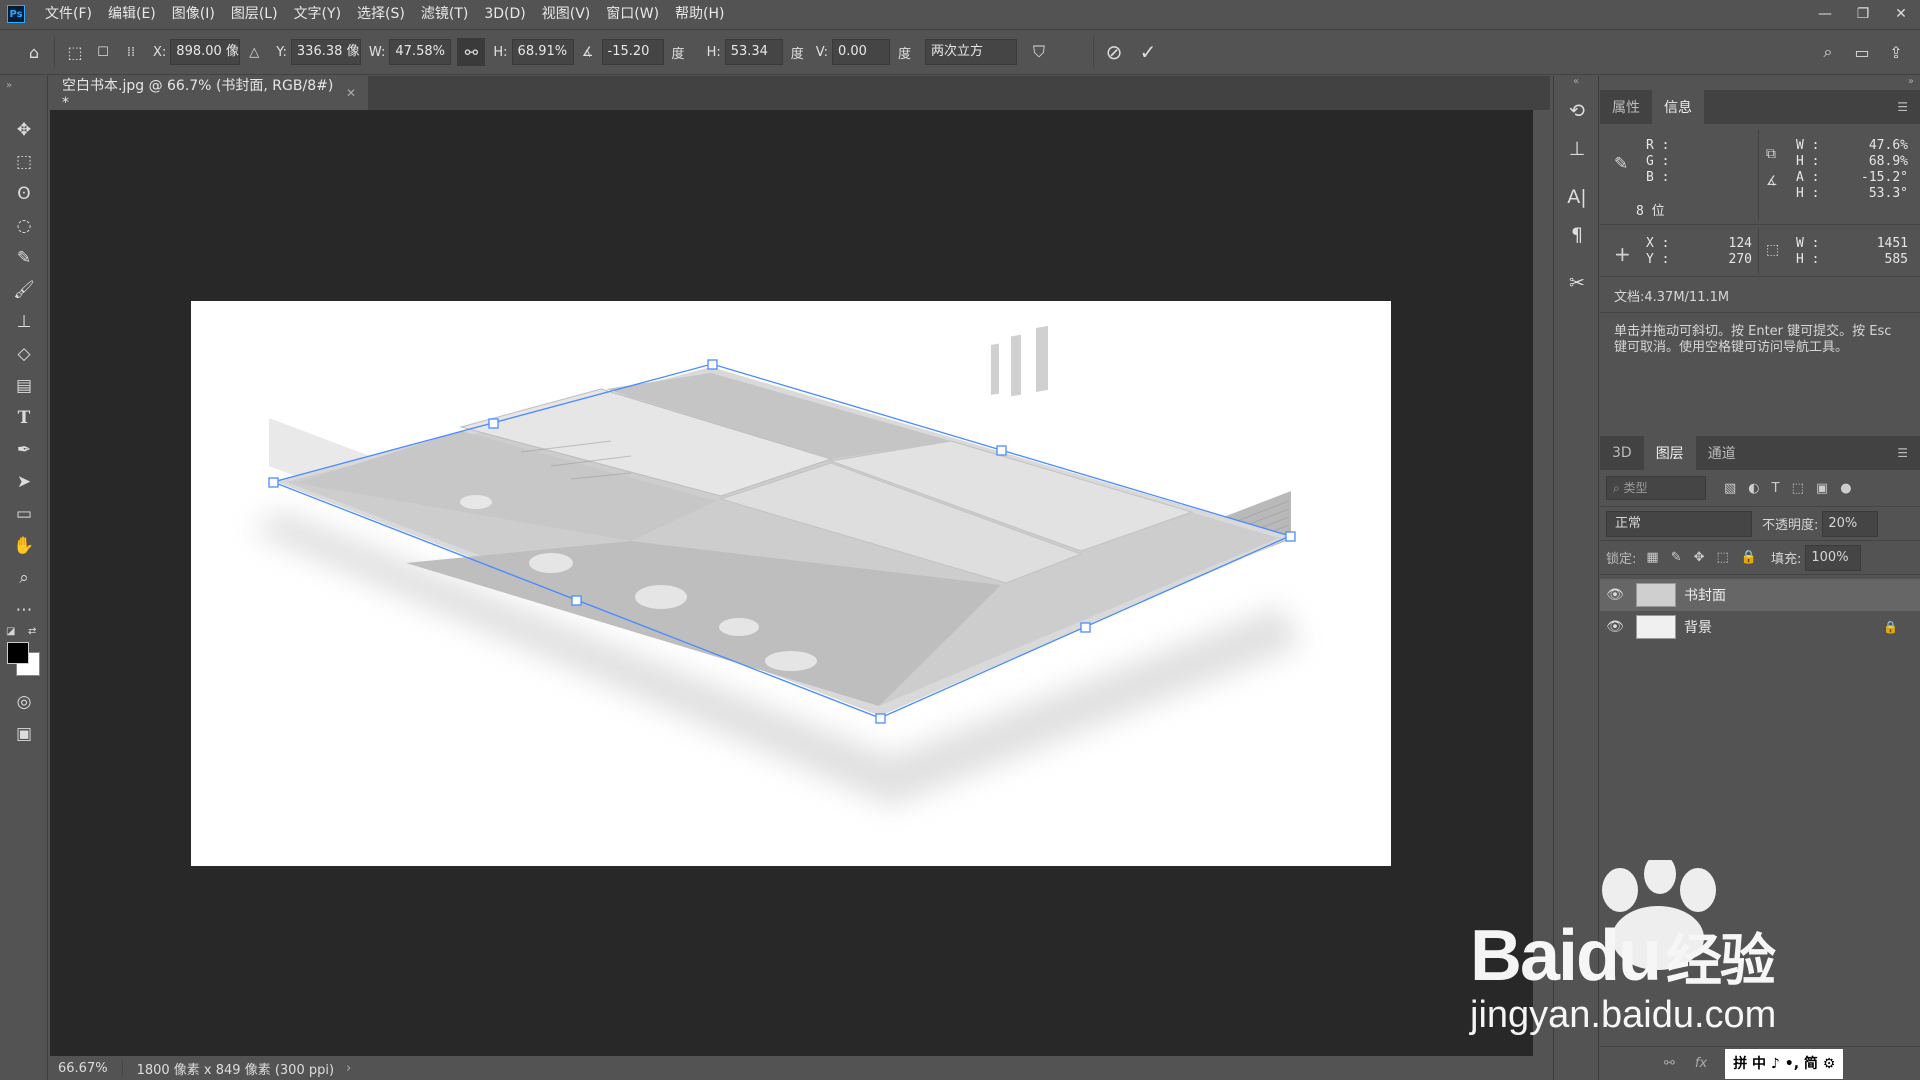 Image resolution: width=1920 pixels, height=1080 pixels. Describe the element at coordinates (1753, 488) in the screenshot. I see `adjustment-filter-icon: ◐` at that location.